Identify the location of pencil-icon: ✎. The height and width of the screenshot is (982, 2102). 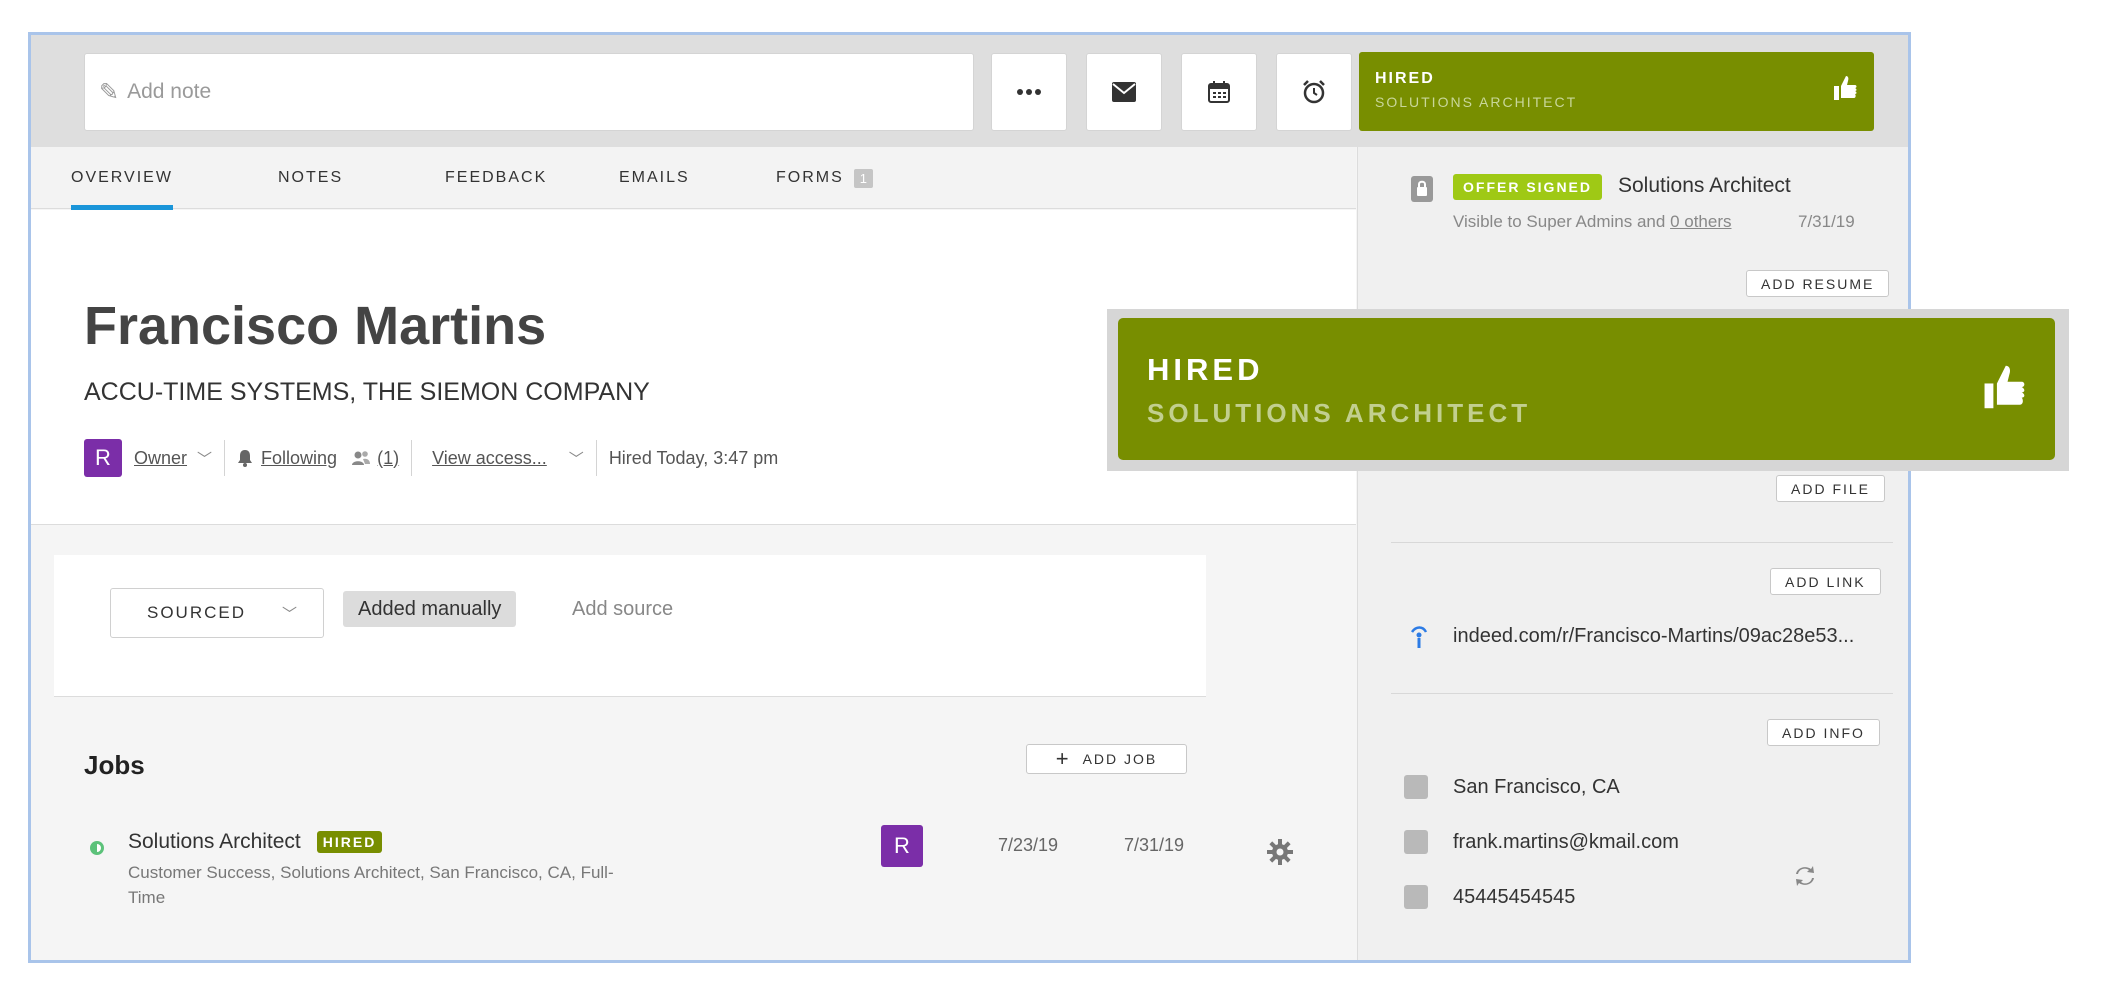
(109, 92).